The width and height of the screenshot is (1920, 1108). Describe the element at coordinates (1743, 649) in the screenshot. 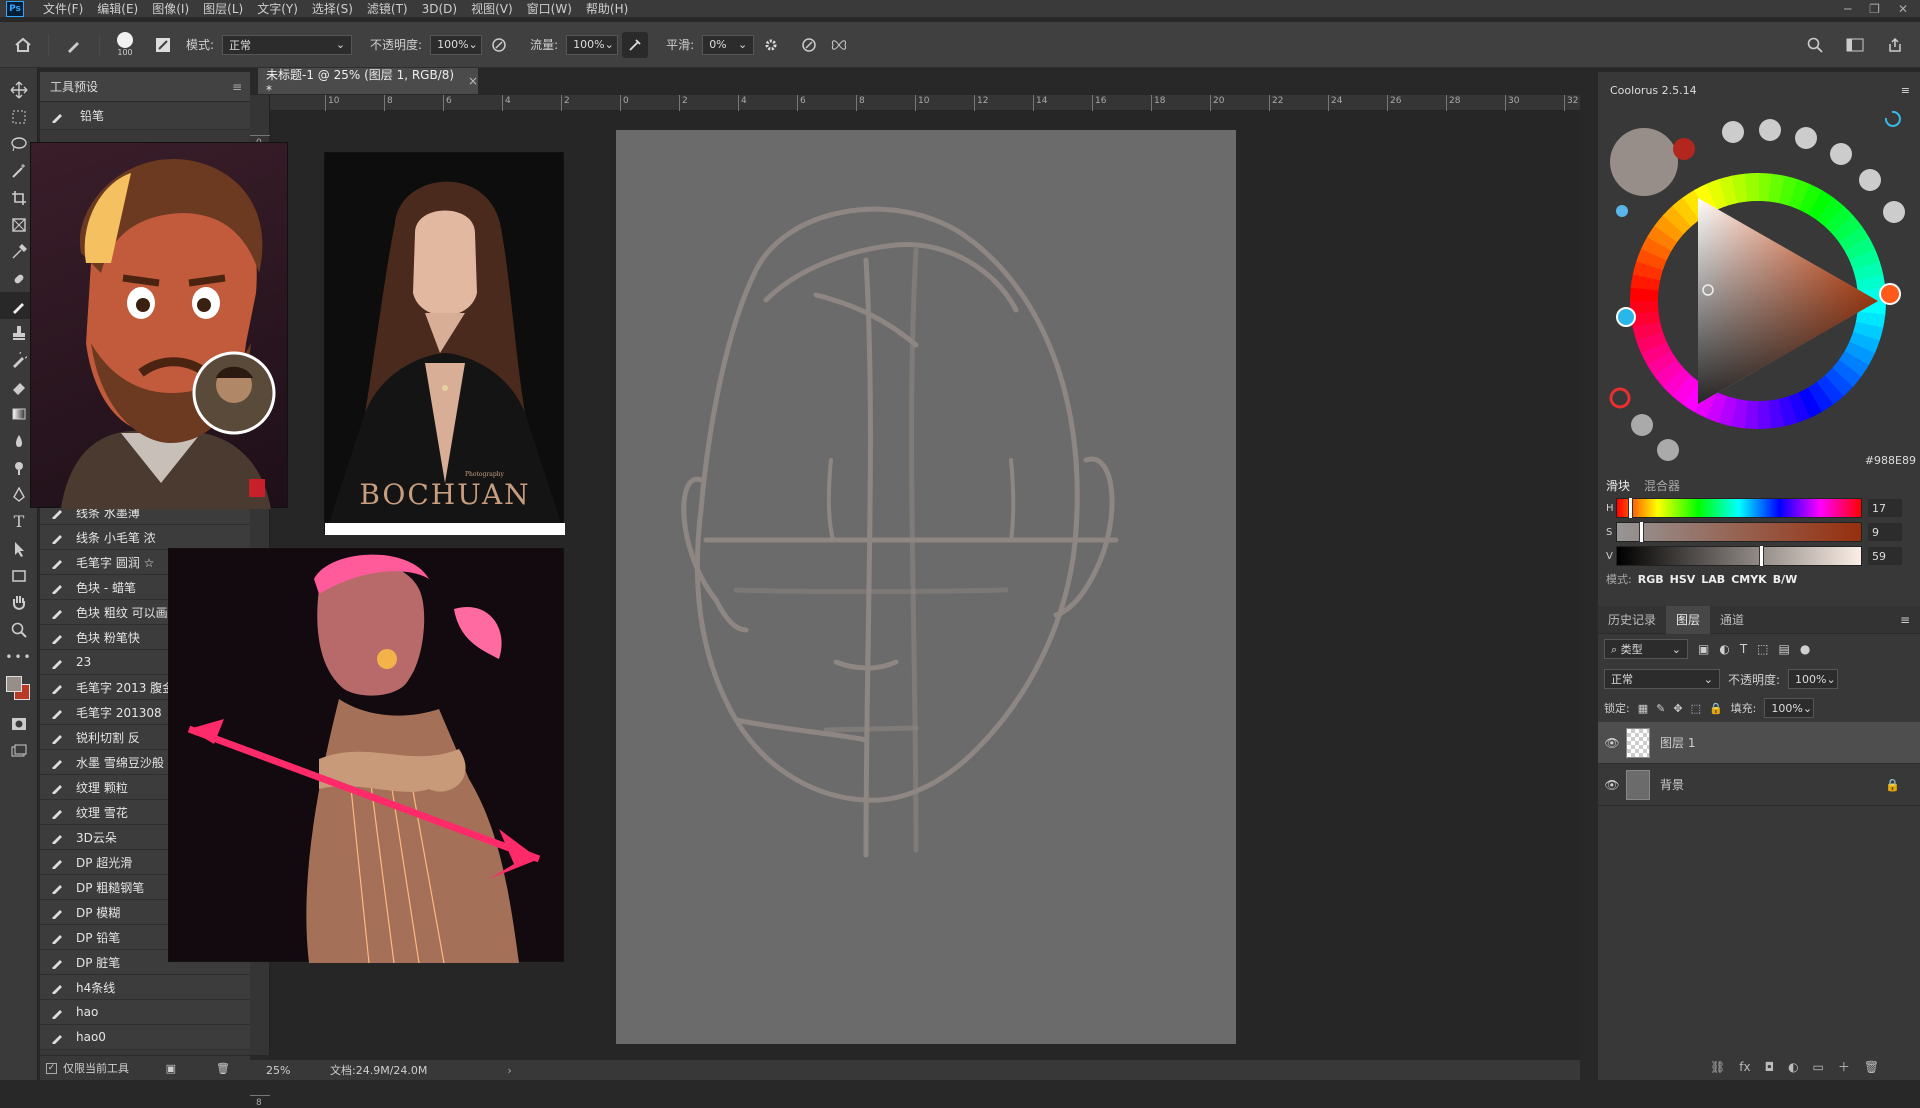

I see `filter-type-icon: T` at that location.